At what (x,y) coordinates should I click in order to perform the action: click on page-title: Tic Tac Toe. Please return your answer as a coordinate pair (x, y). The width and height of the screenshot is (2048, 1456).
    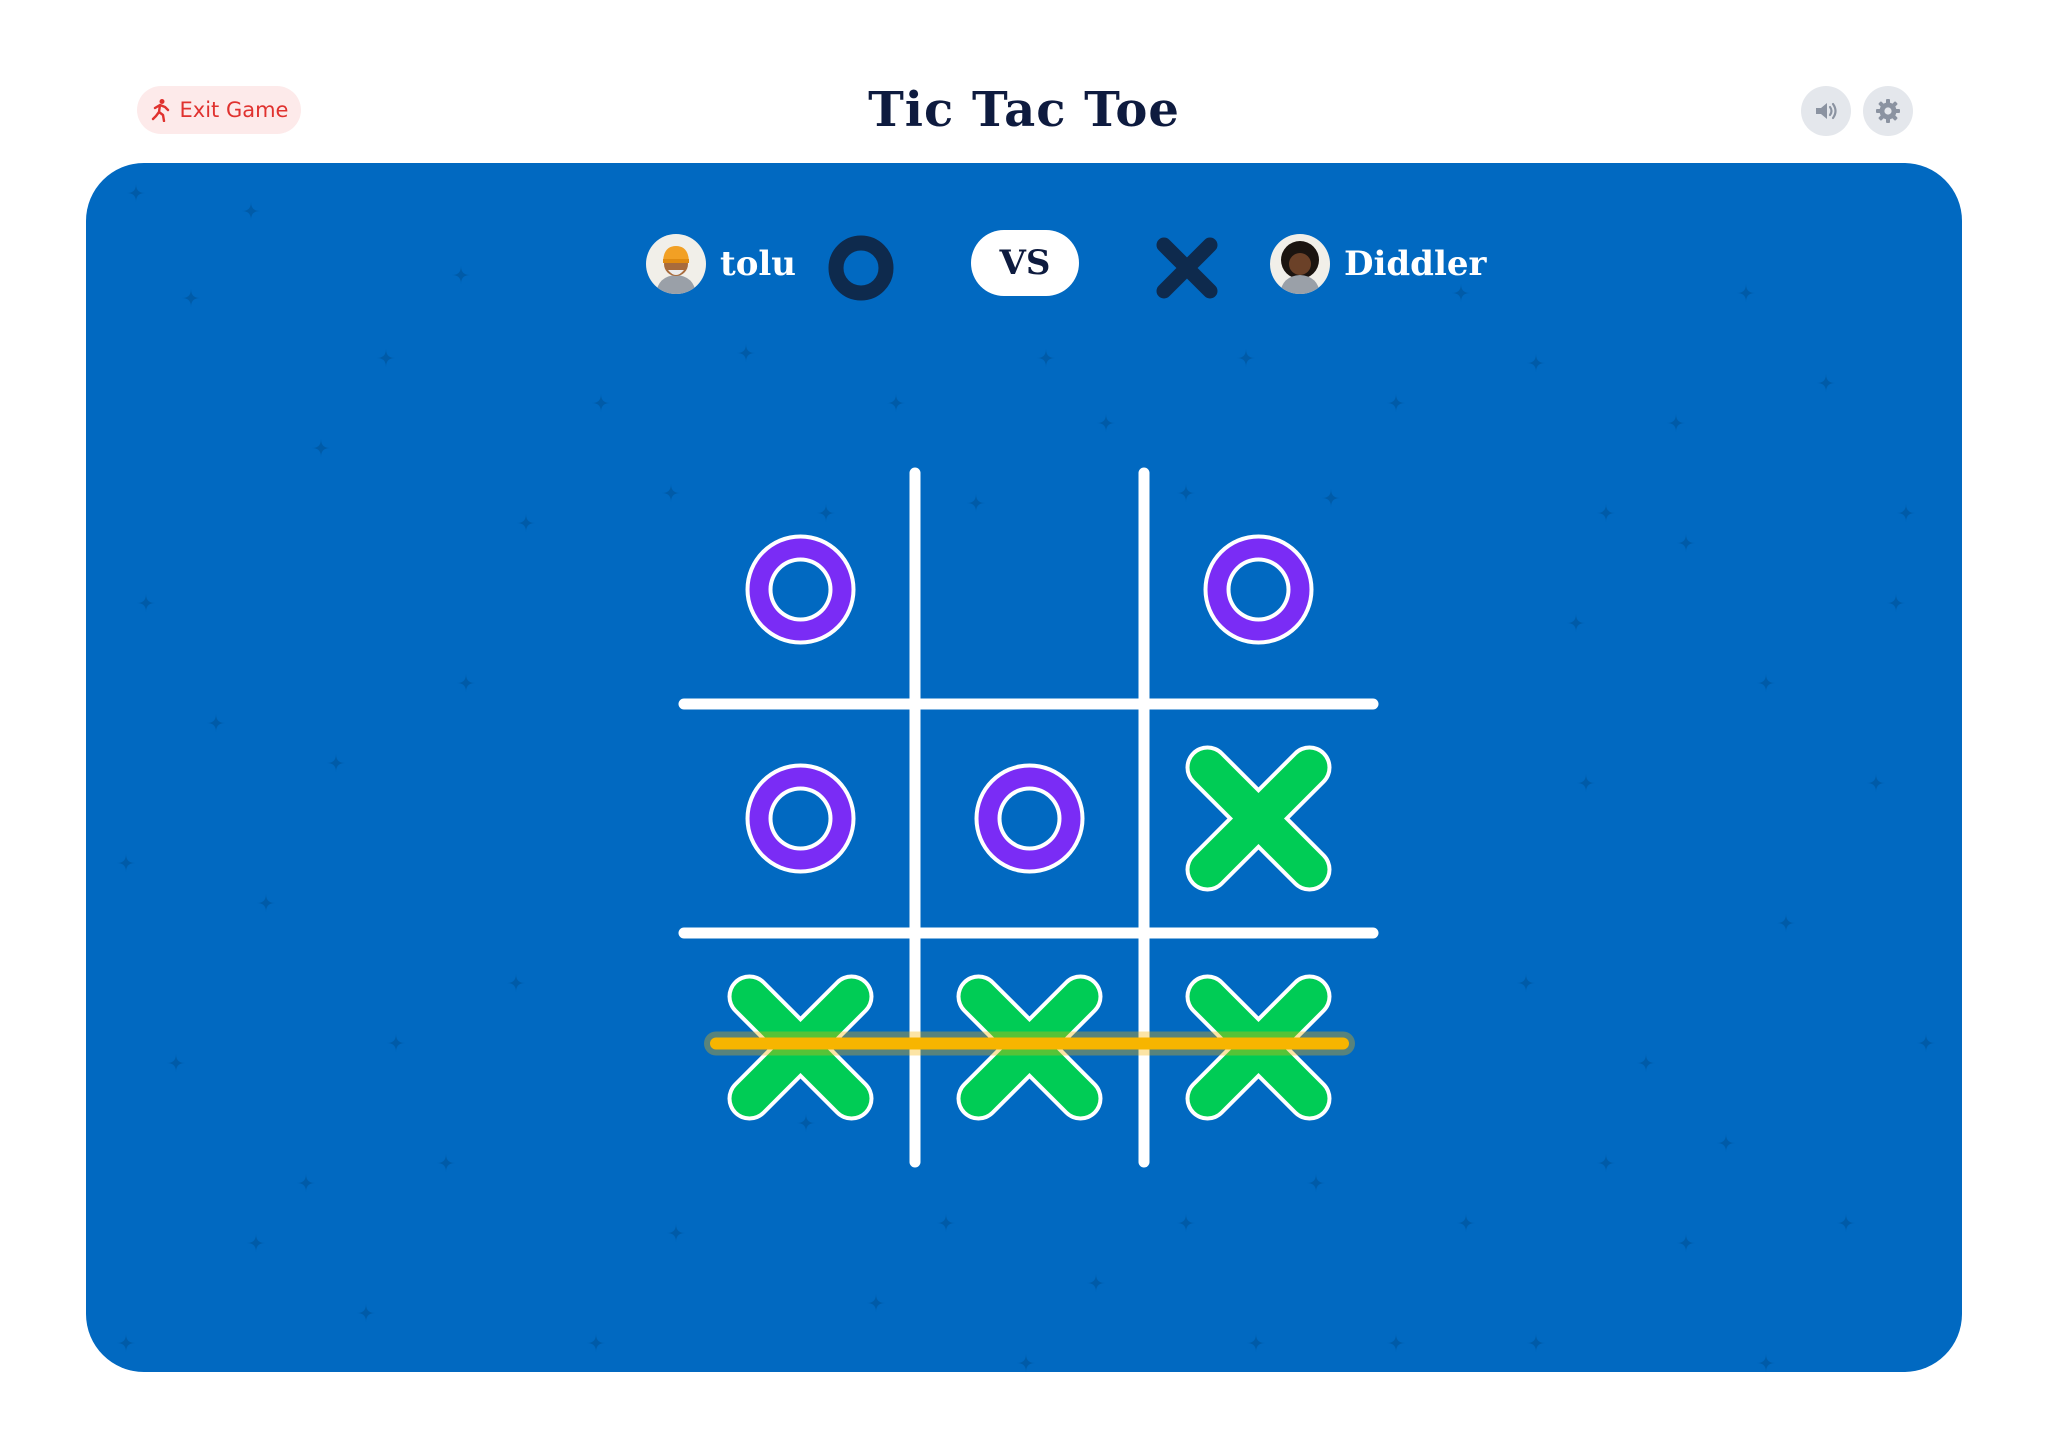
    Looking at the image, I should click on (1024, 110).